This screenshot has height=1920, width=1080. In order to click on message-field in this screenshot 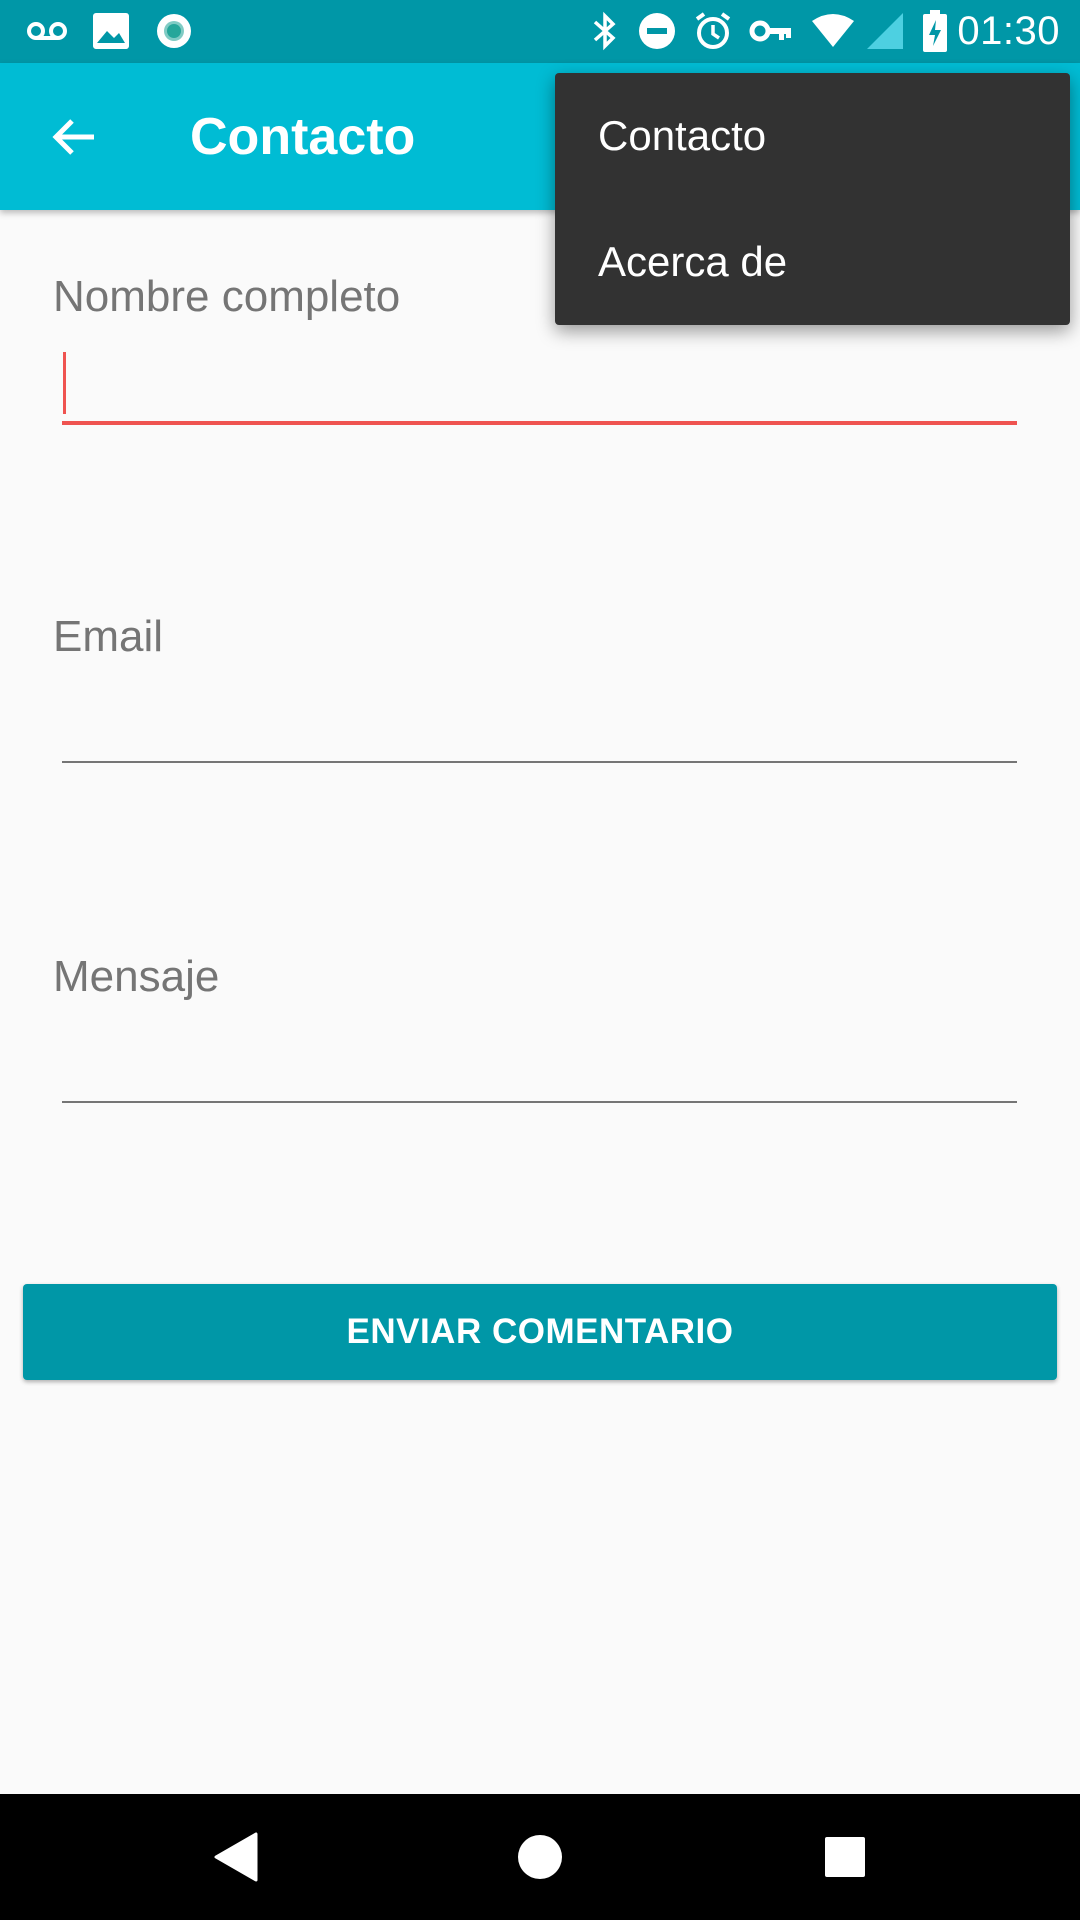, I will do `click(539, 1065)`.